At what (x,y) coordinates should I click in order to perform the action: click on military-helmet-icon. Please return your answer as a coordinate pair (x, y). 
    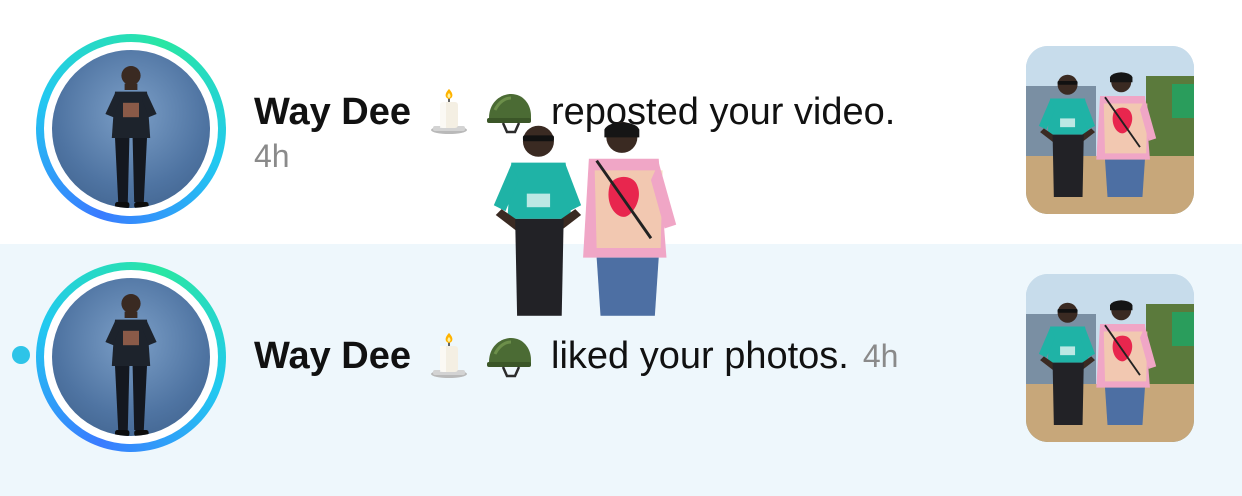
    Looking at the image, I should click on (509, 356).